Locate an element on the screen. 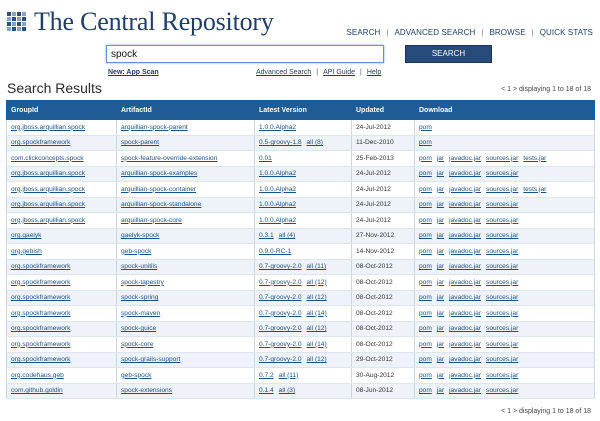 This screenshot has height=421, width=600. artifactid-link: spock-tapestry is located at coordinates (142, 282).